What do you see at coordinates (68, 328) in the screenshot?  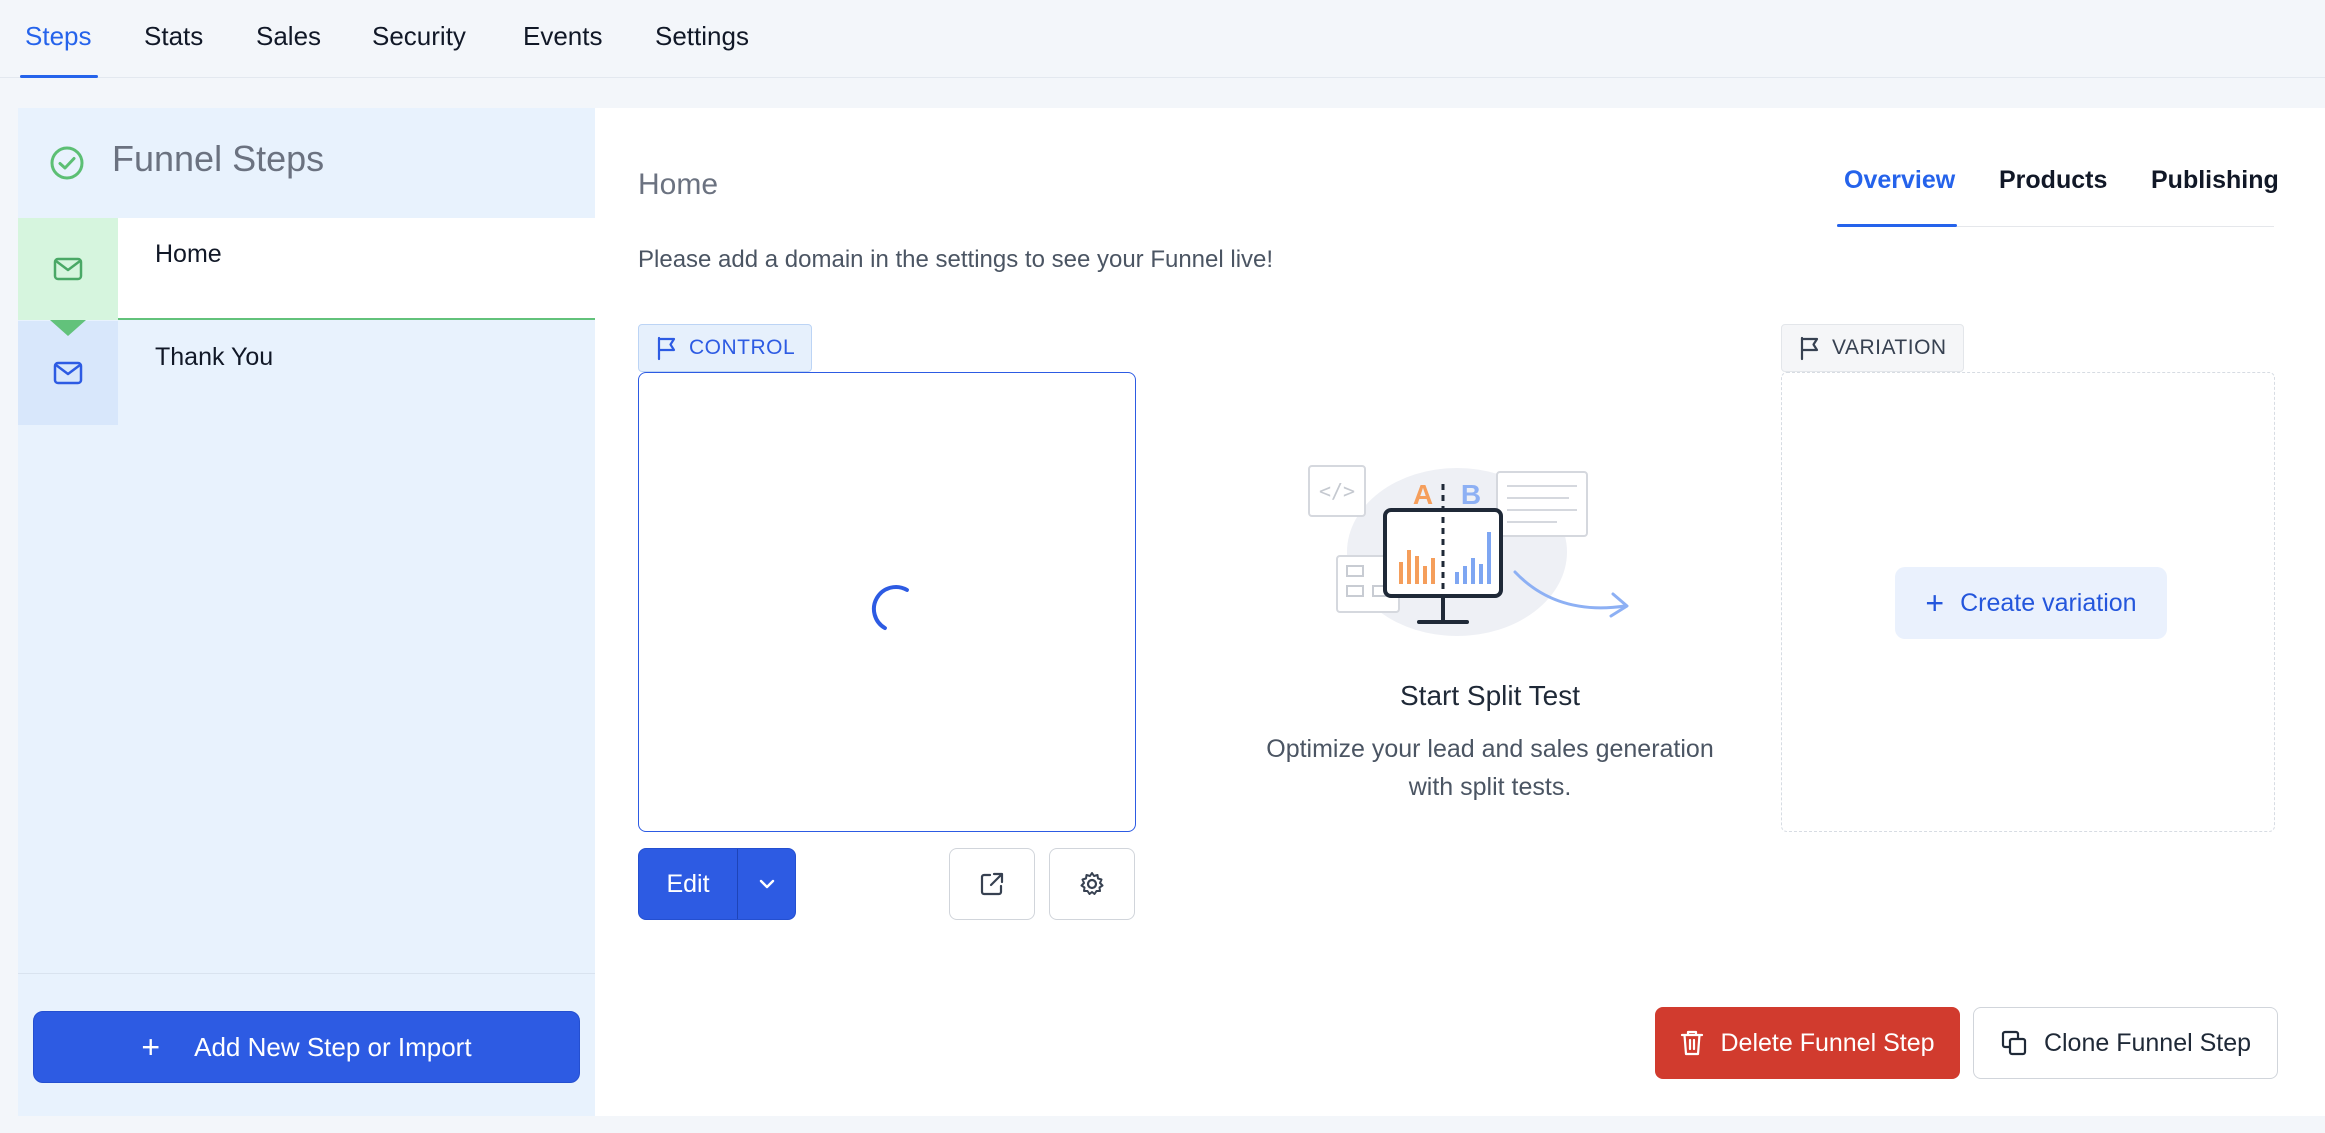 I see `selected-step-pointer` at bounding box center [68, 328].